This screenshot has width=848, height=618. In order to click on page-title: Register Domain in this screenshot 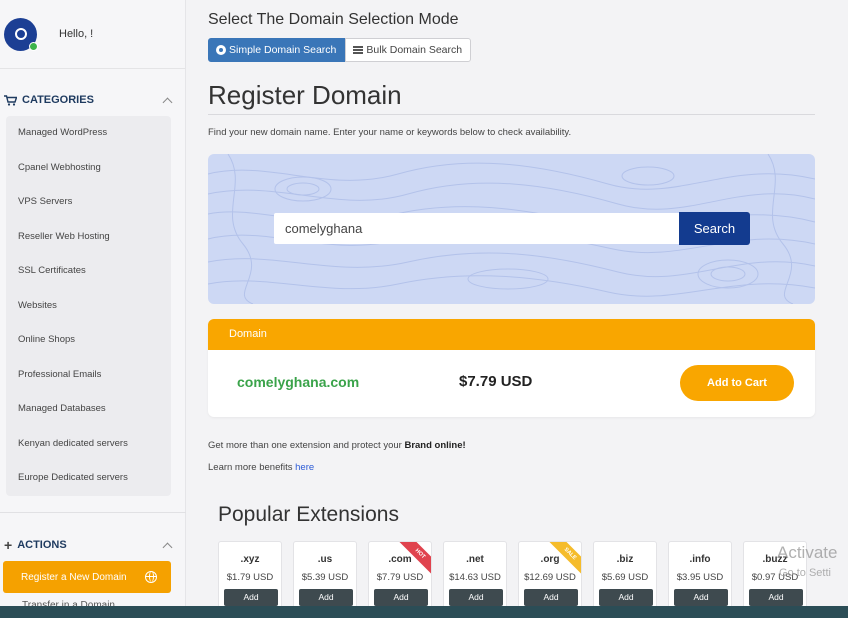, I will do `click(305, 95)`.